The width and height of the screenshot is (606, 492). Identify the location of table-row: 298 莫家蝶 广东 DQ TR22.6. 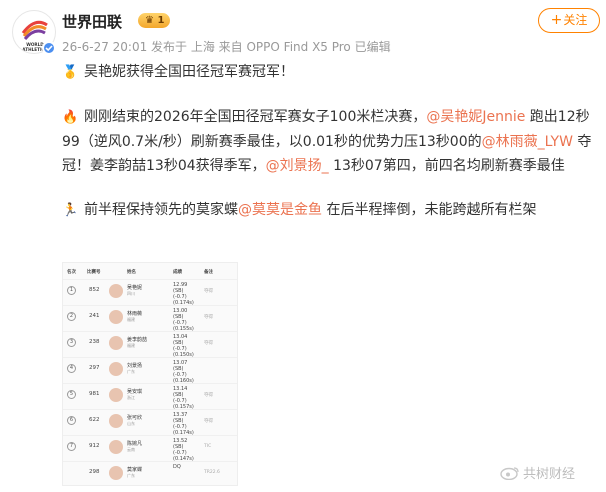
(150, 472).